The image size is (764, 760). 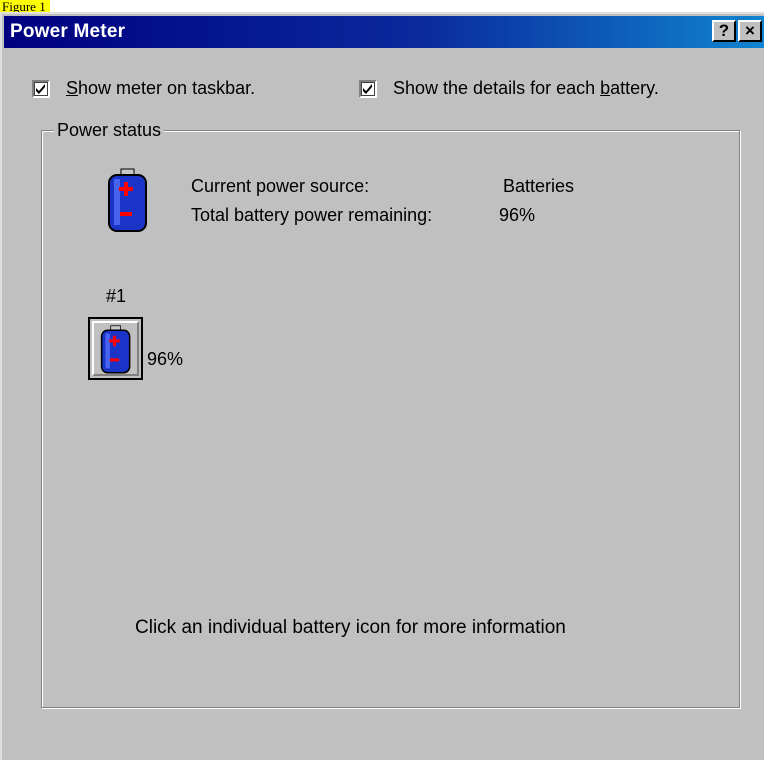 I want to click on current-power-source-value: Batteries, so click(x=539, y=186).